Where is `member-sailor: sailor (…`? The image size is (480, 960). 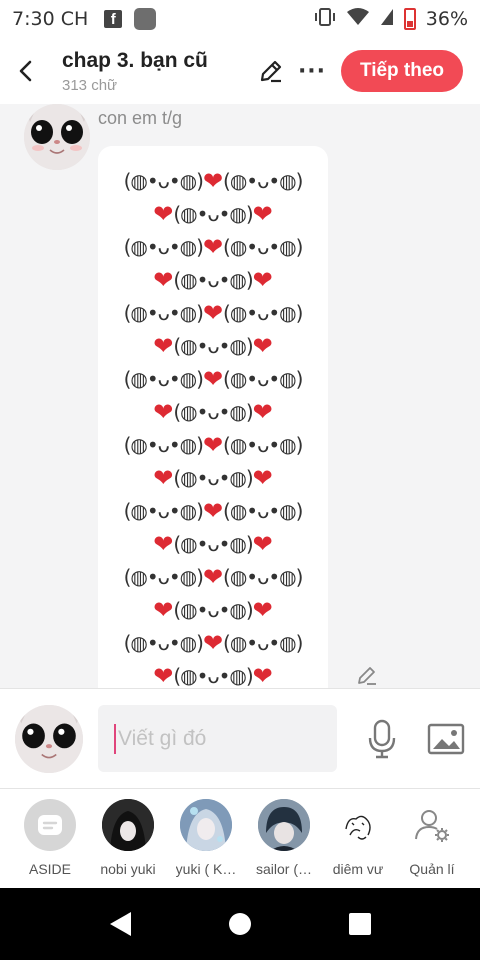 member-sailor: sailor (… is located at coordinates (284, 838).